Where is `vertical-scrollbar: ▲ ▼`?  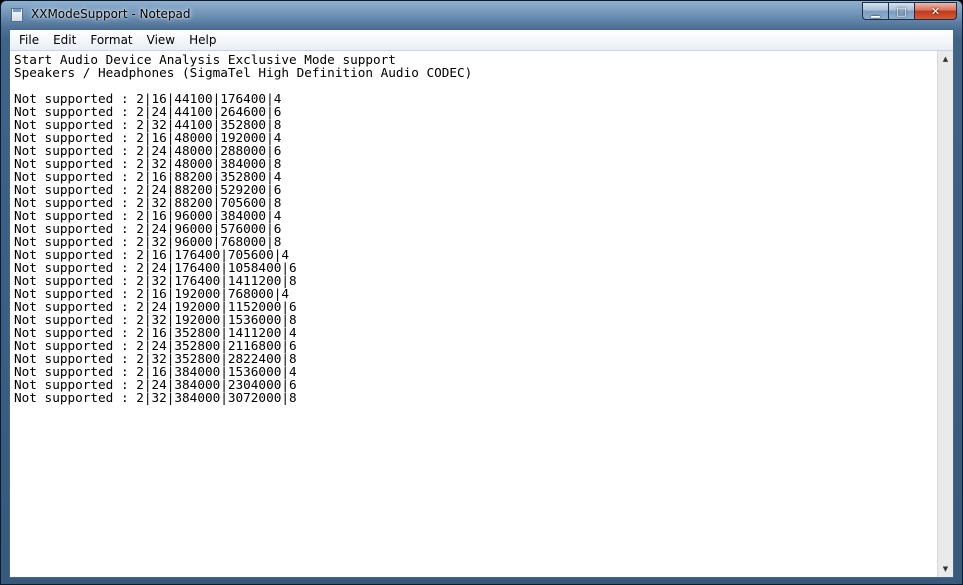
vertical-scrollbar: ▲ ▼ is located at coordinates (945, 314).